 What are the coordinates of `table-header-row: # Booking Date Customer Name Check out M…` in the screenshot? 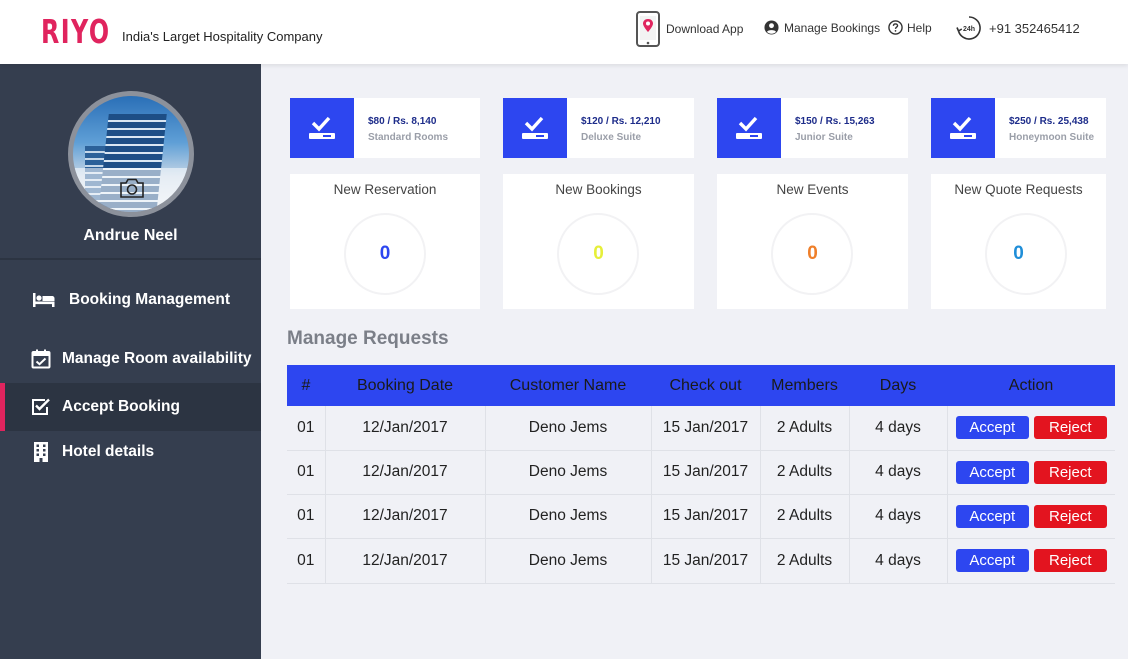 It's located at (701, 385).